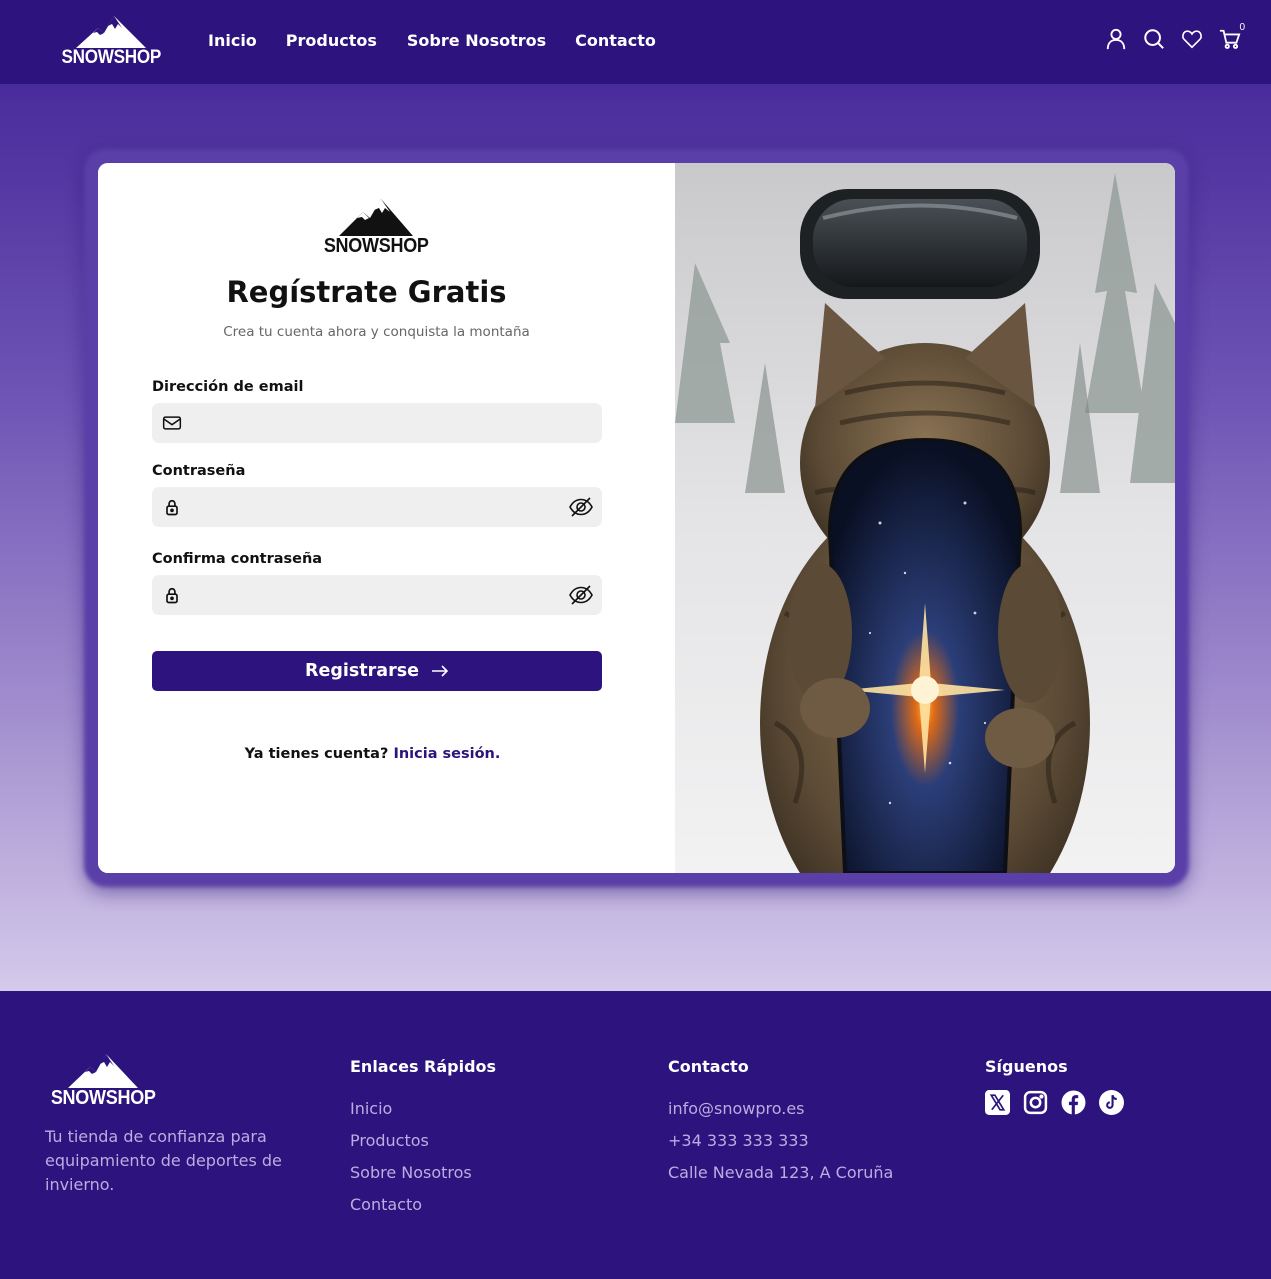 The image size is (1271, 1279). Describe the element at coordinates (780, 1141) in the screenshot. I see `contact-phone: +34 333 333 333` at that location.